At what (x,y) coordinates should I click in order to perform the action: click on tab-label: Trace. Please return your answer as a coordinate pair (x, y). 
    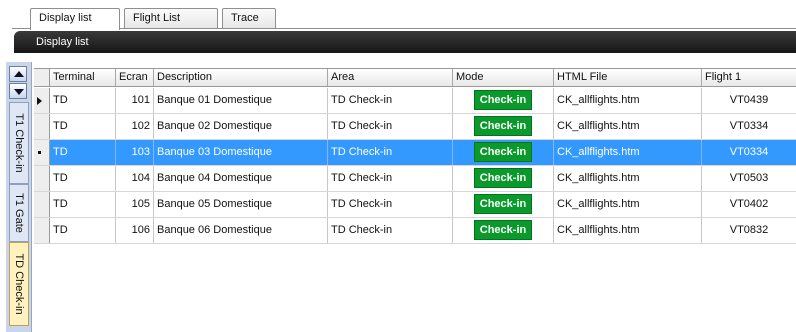
    Looking at the image, I should click on (245, 18).